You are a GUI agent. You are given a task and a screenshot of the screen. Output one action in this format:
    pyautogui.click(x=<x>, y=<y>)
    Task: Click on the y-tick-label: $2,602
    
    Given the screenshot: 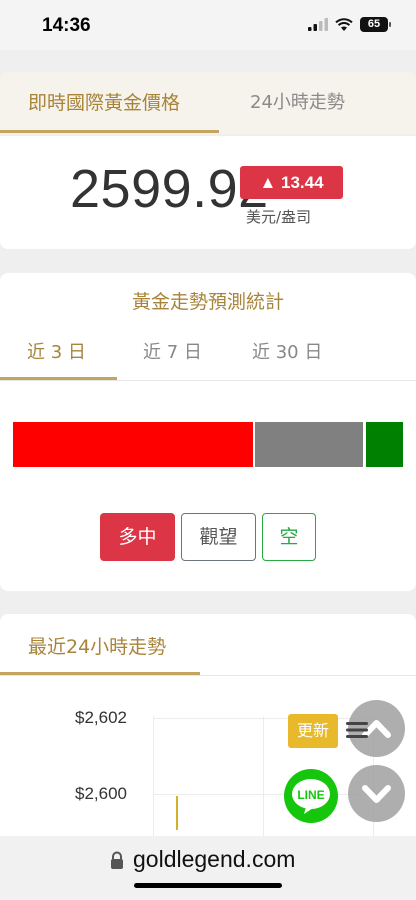 What is the action you would take?
    pyautogui.click(x=101, y=717)
    